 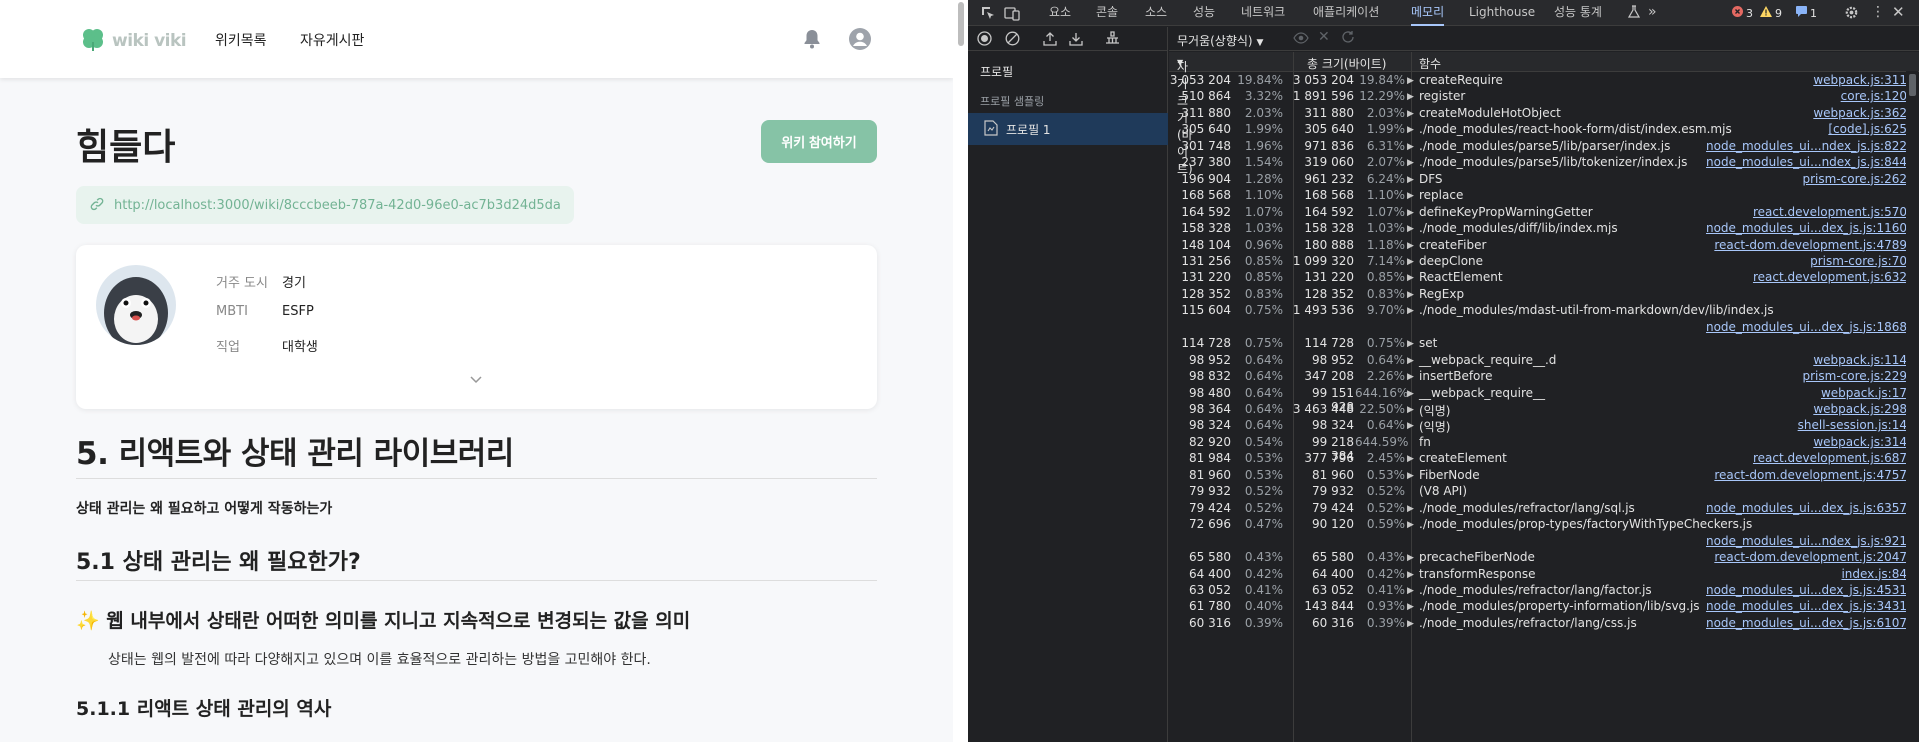 What do you see at coordinates (332, 40) in the screenshot?
I see `nav-free-board: 자유게시판` at bounding box center [332, 40].